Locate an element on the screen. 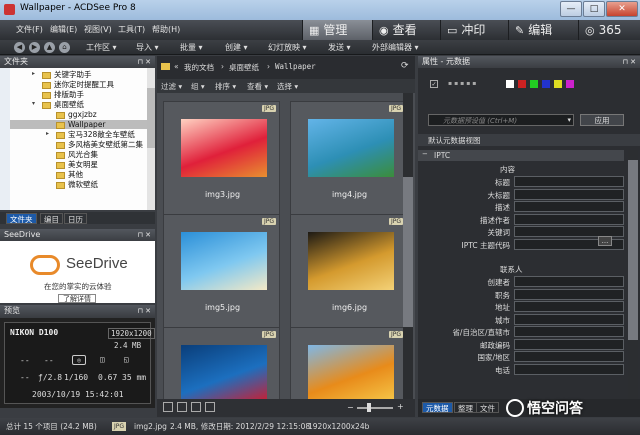 The height and width of the screenshot is (435, 640). metadata-view-select: 默认元数据视图 is located at coordinates (529, 140).